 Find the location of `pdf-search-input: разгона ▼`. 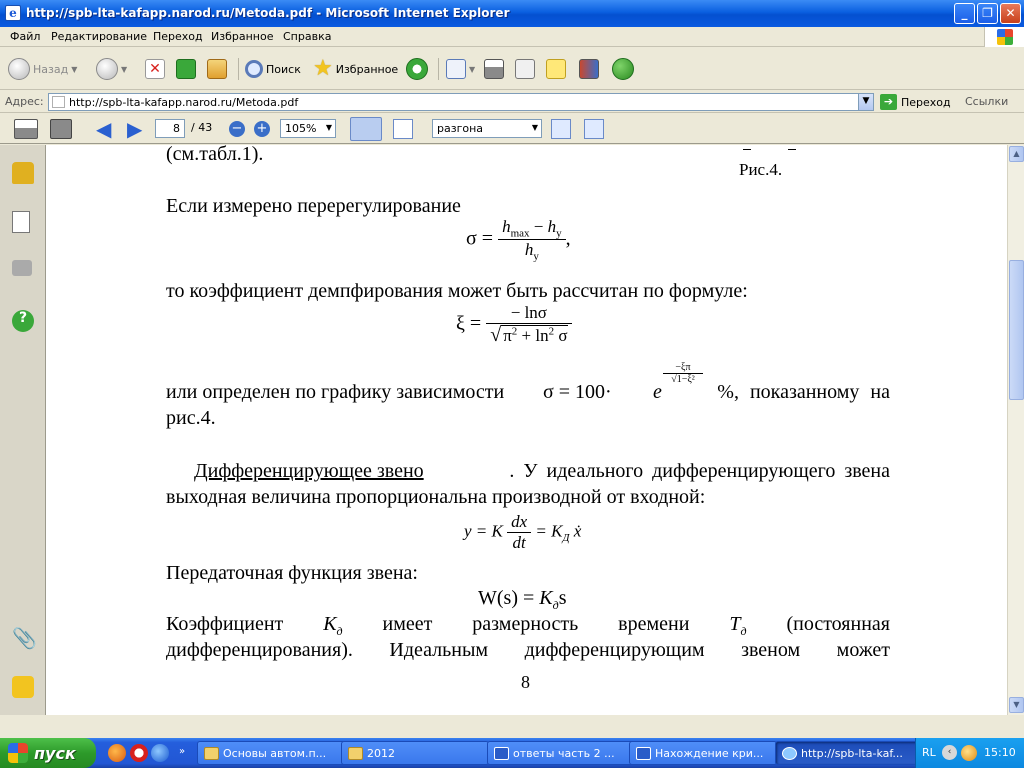

pdf-search-input: разгона ▼ is located at coordinates (487, 128).